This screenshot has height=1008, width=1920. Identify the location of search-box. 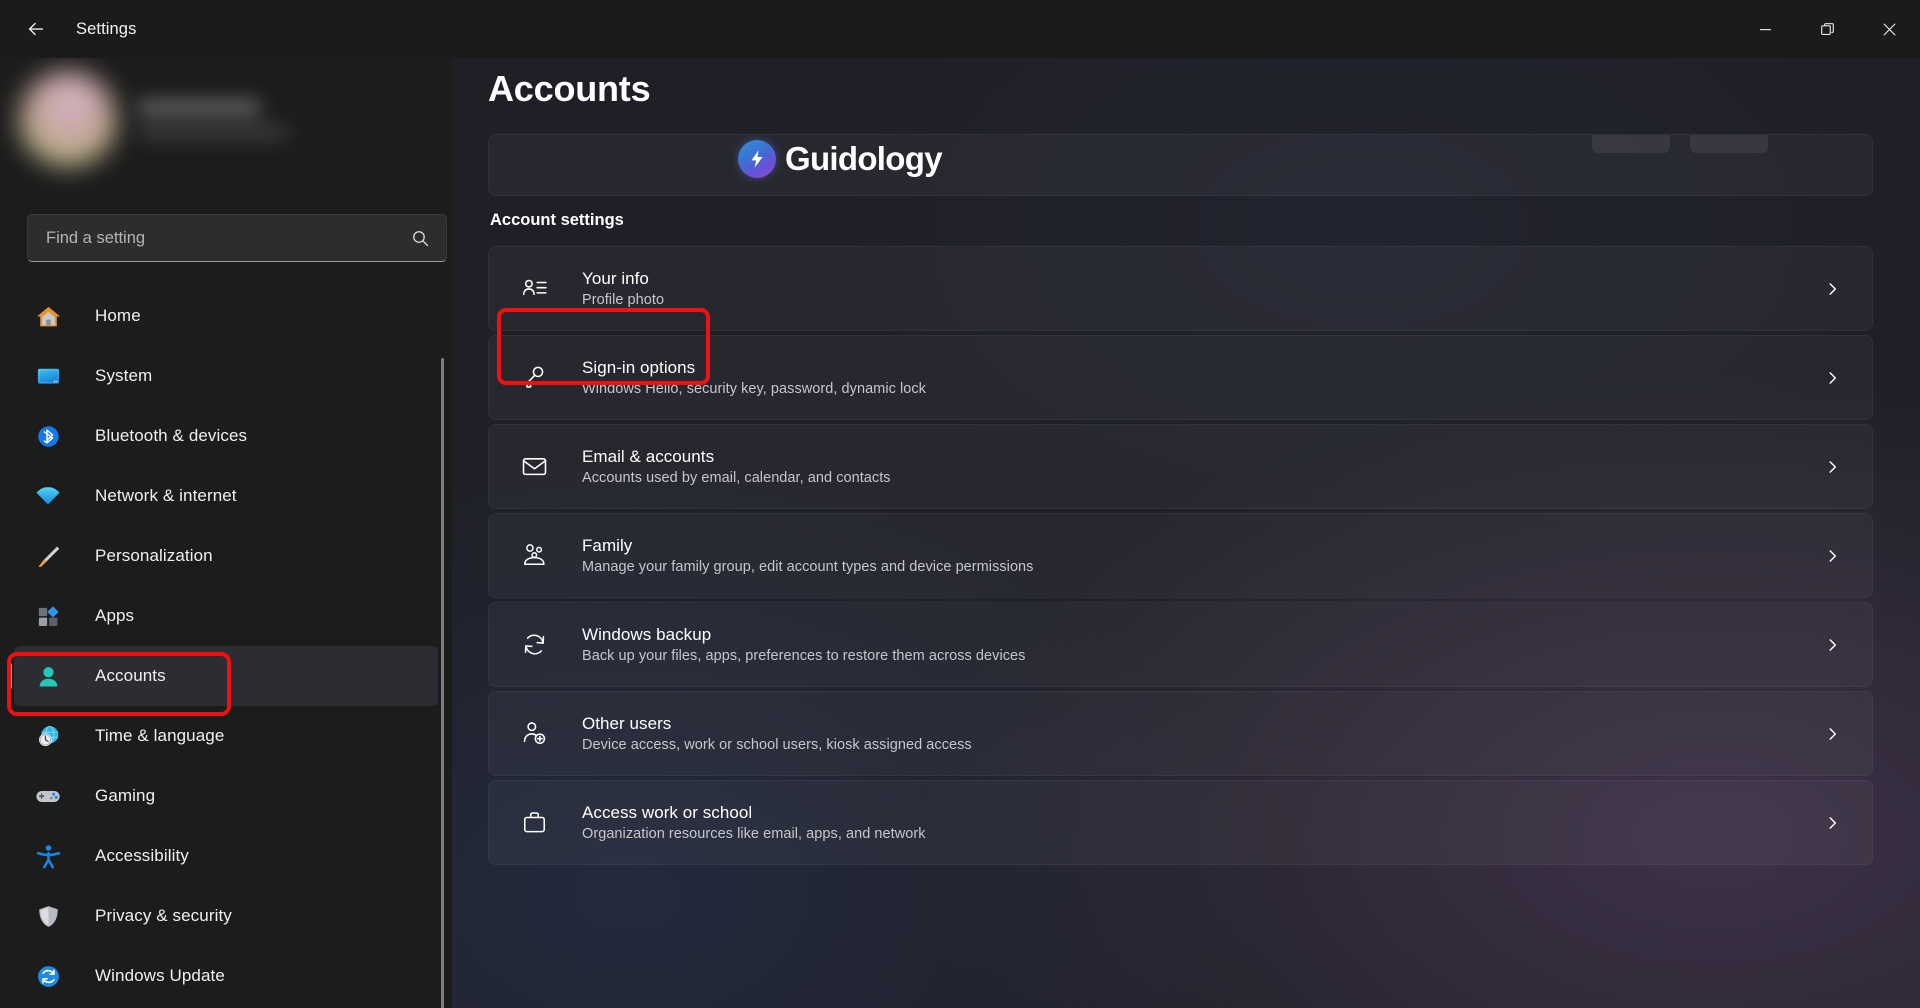
(237, 238).